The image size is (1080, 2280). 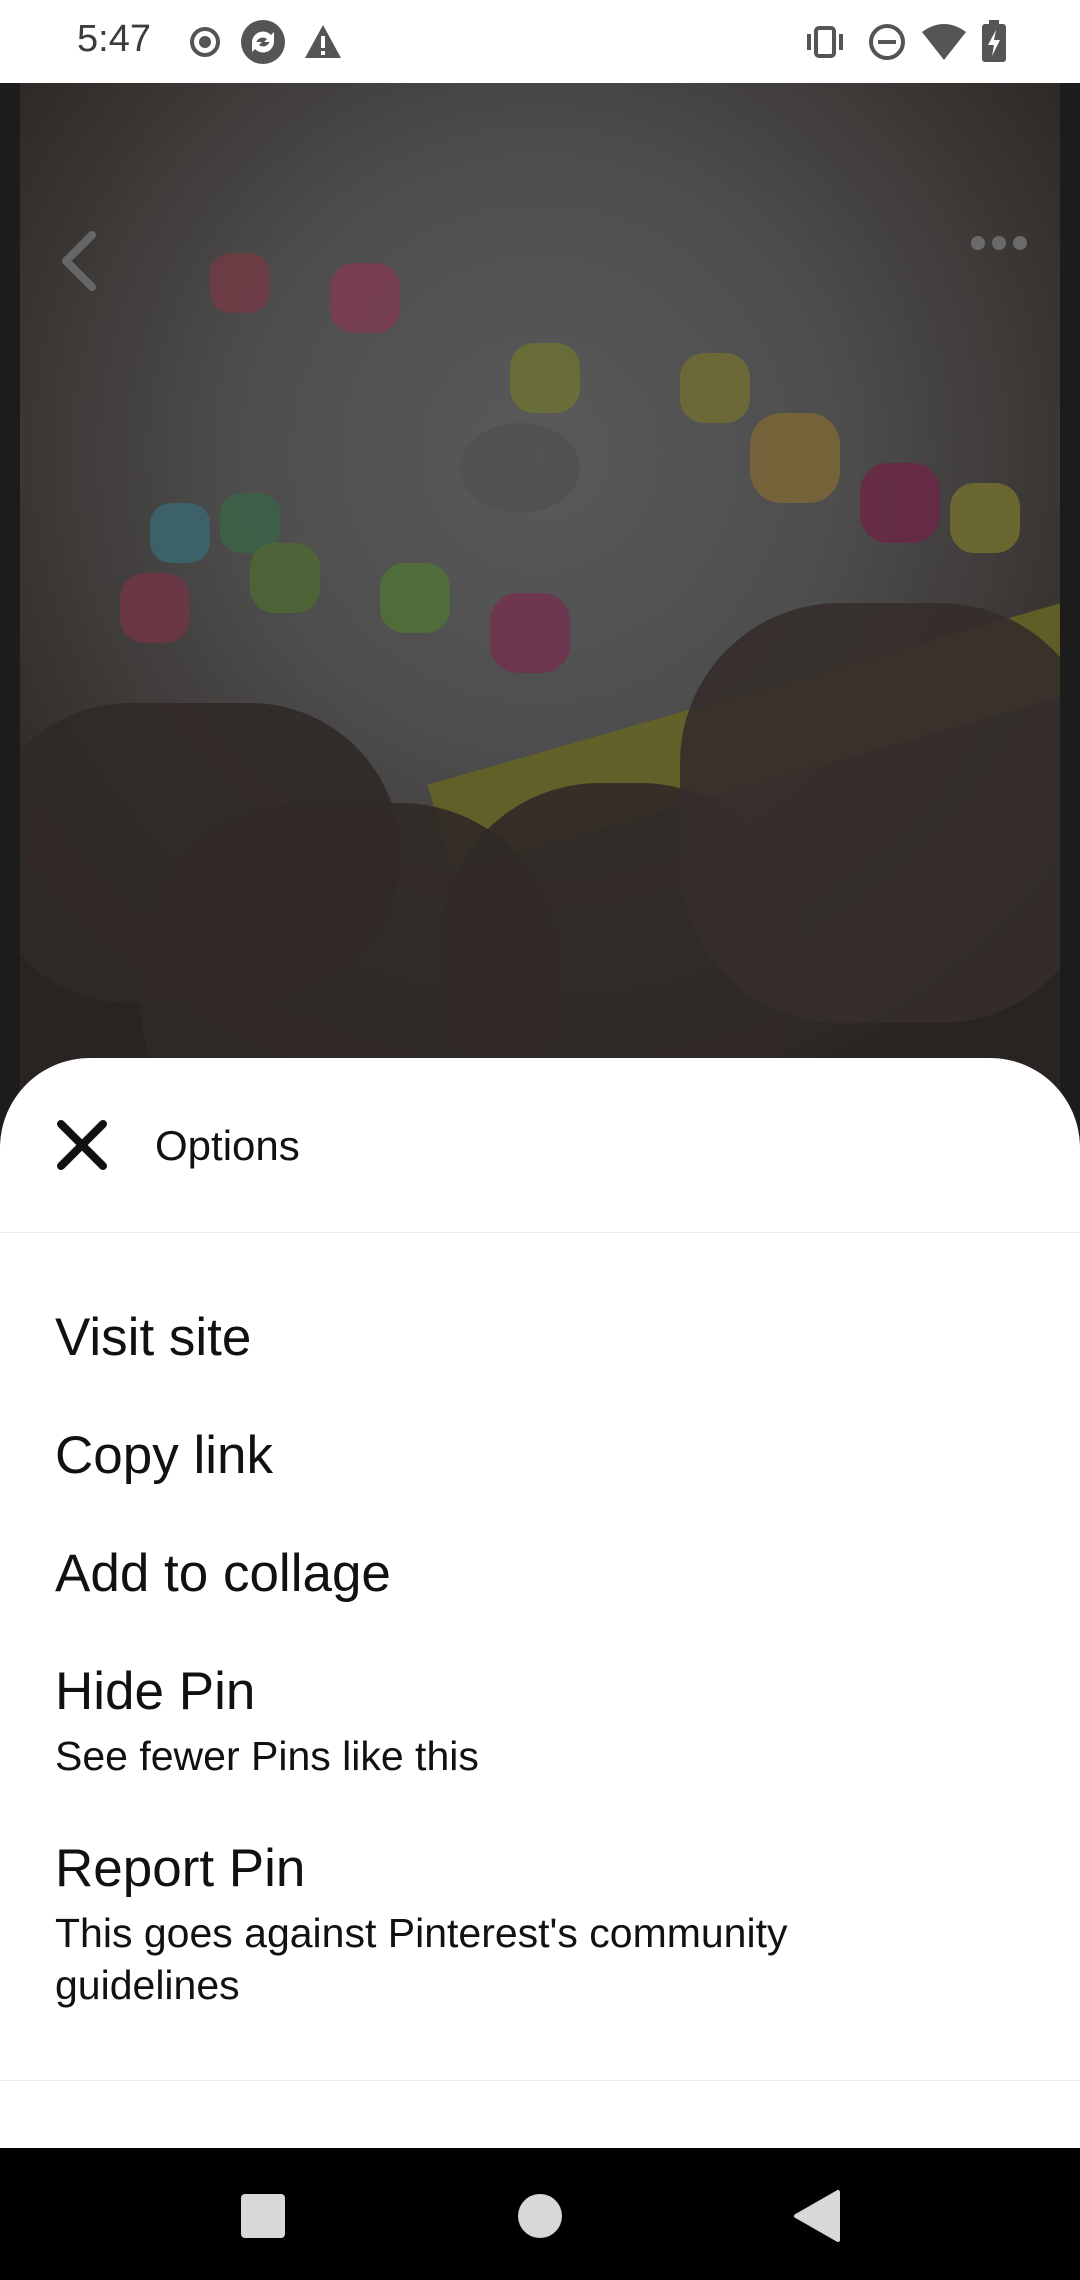 What do you see at coordinates (263, 42) in the screenshot?
I see `sync-app-icon` at bounding box center [263, 42].